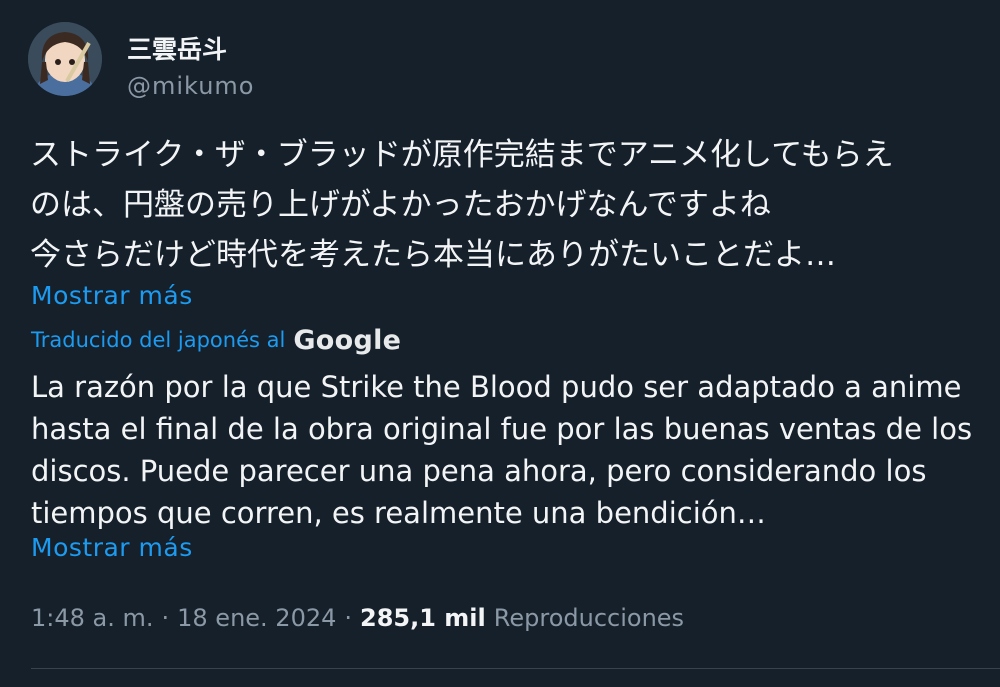  I want to click on translated-from-label: Traducido del japonés al, so click(158, 340).